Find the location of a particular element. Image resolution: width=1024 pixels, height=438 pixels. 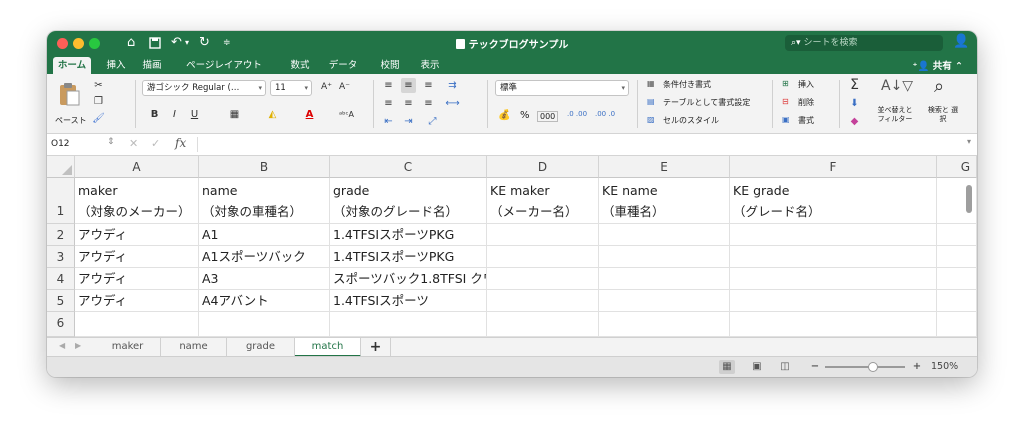

cell-g3 is located at coordinates (957, 257).